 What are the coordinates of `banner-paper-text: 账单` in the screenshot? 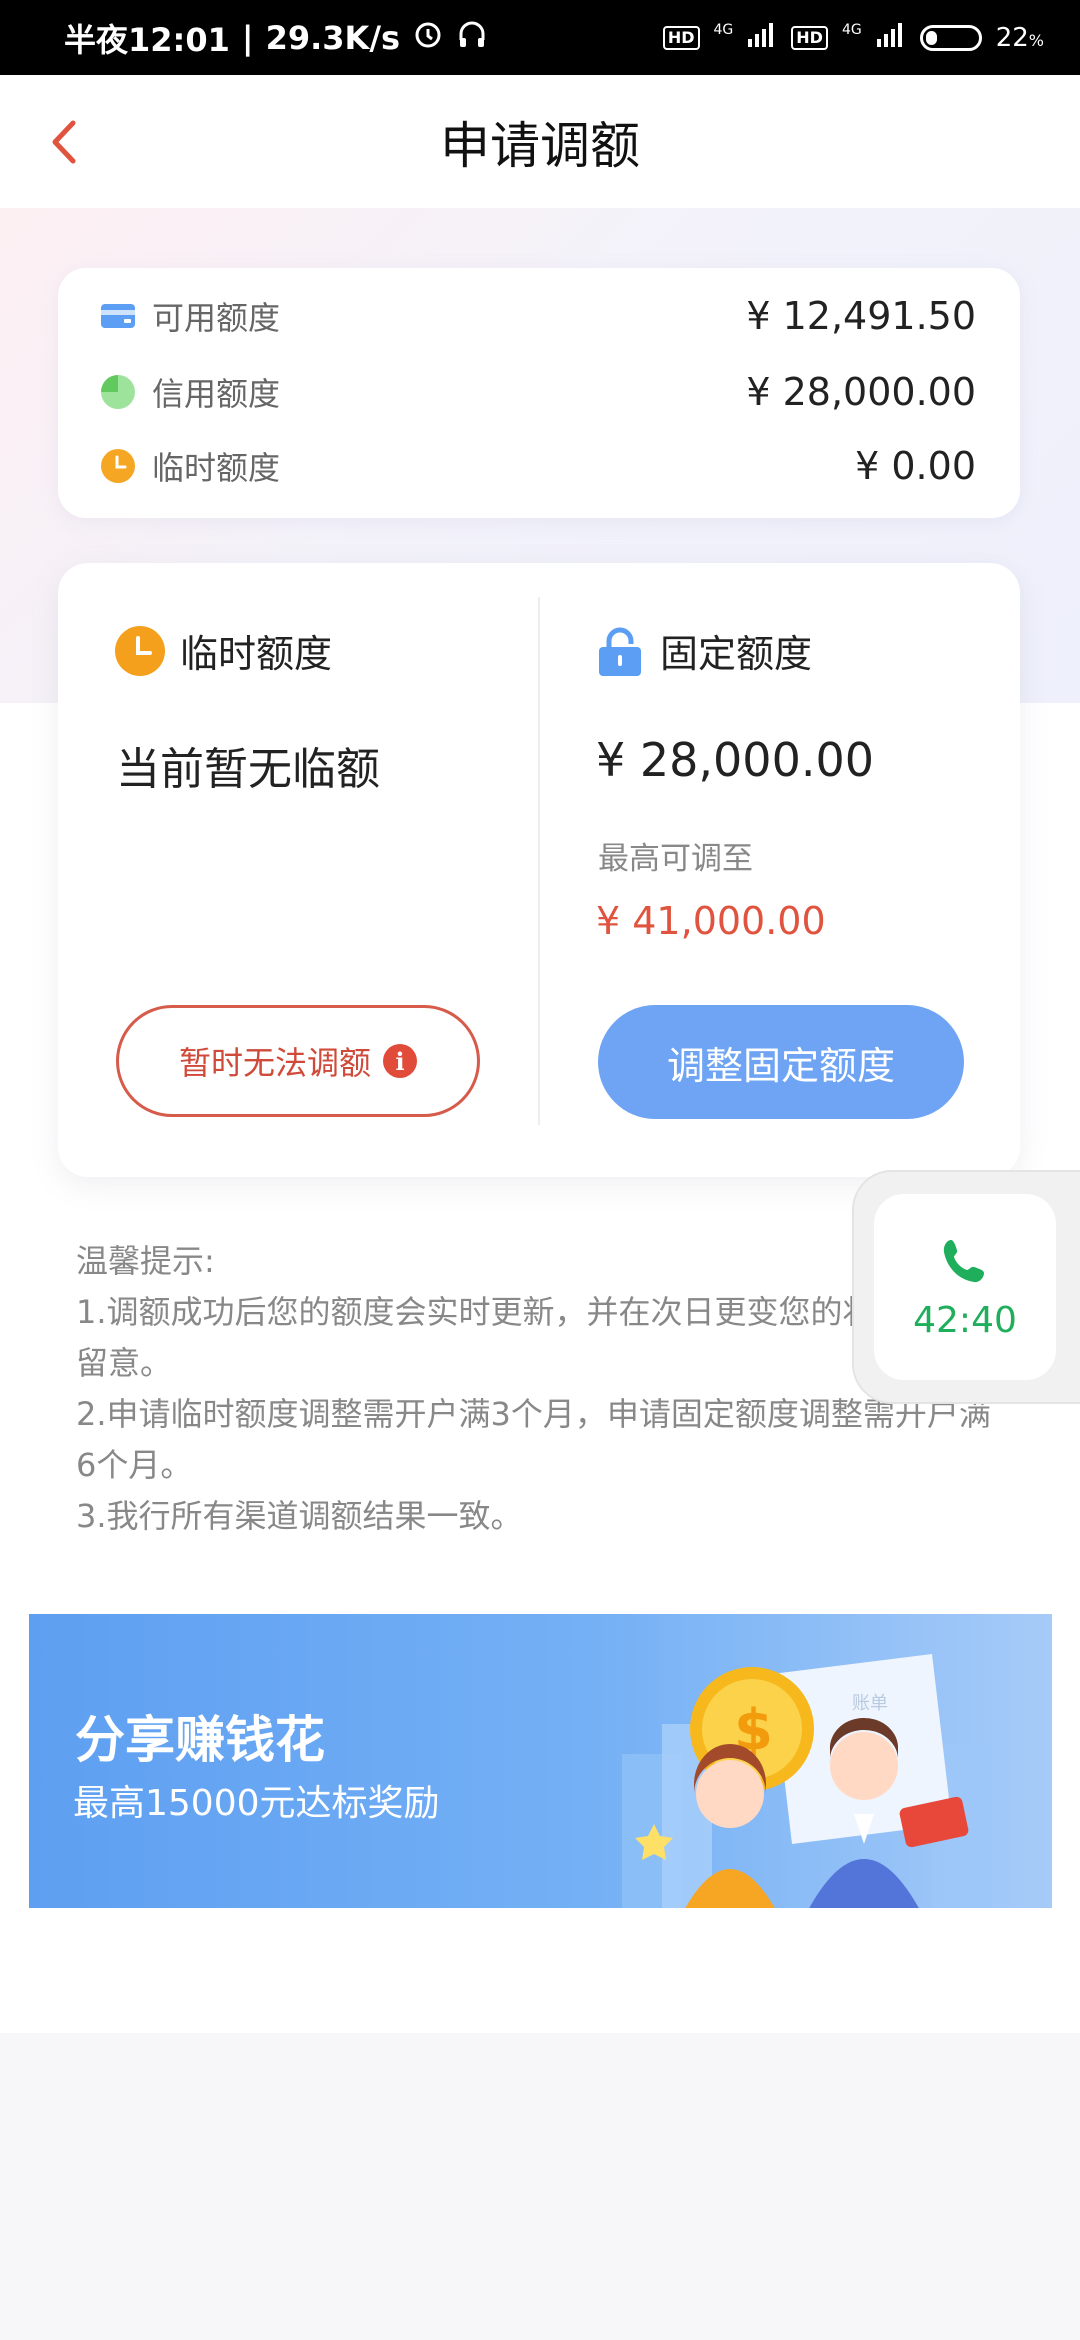 It's located at (870, 1703).